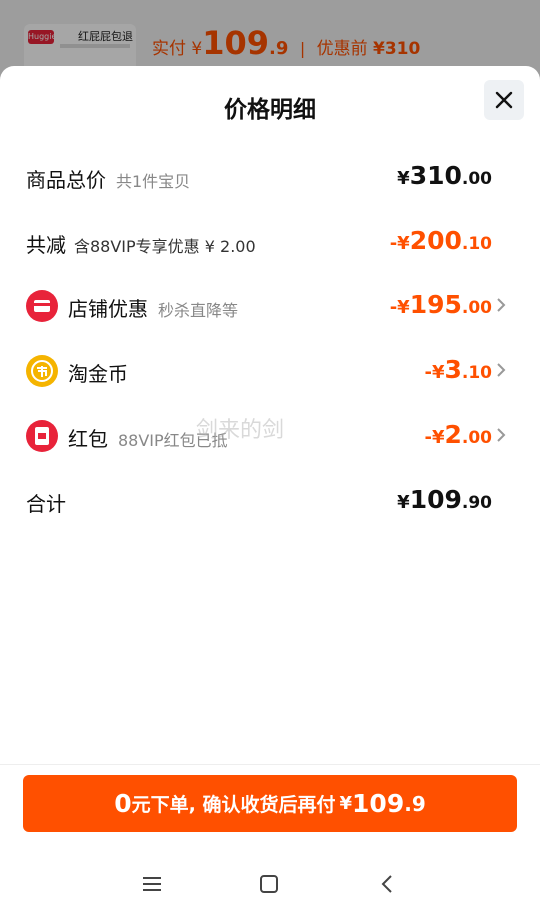  What do you see at coordinates (270, 306) in the screenshot?
I see `row-shop-discount: 店铺优惠 秒杀直降等 -¥195.00` at bounding box center [270, 306].